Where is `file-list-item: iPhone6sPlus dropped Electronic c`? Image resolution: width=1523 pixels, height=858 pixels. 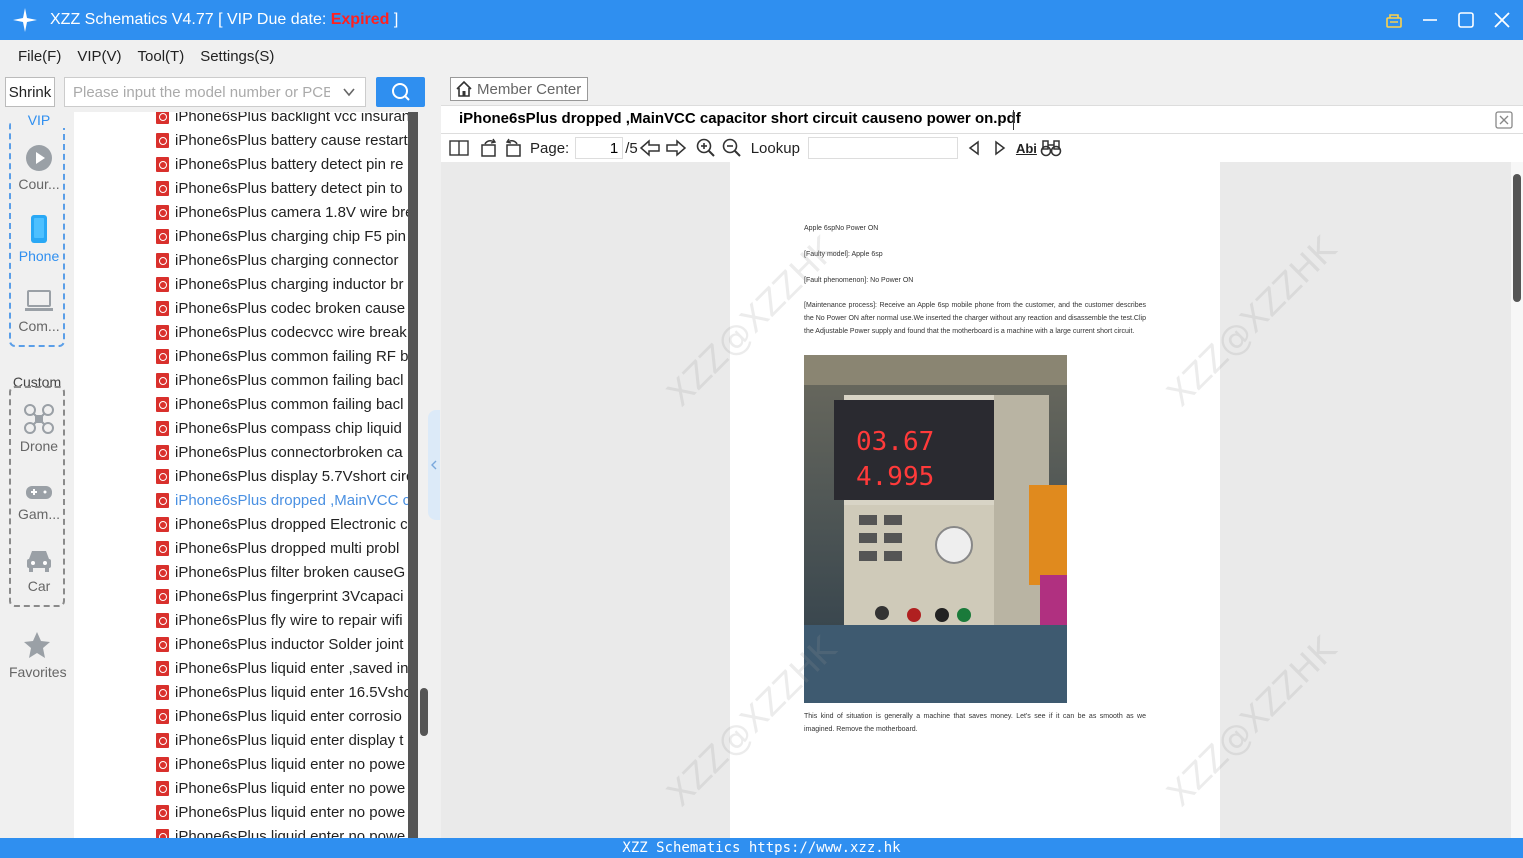
file-list-item: iPhone6sPlus dropped Electronic c is located at coordinates (287, 524).